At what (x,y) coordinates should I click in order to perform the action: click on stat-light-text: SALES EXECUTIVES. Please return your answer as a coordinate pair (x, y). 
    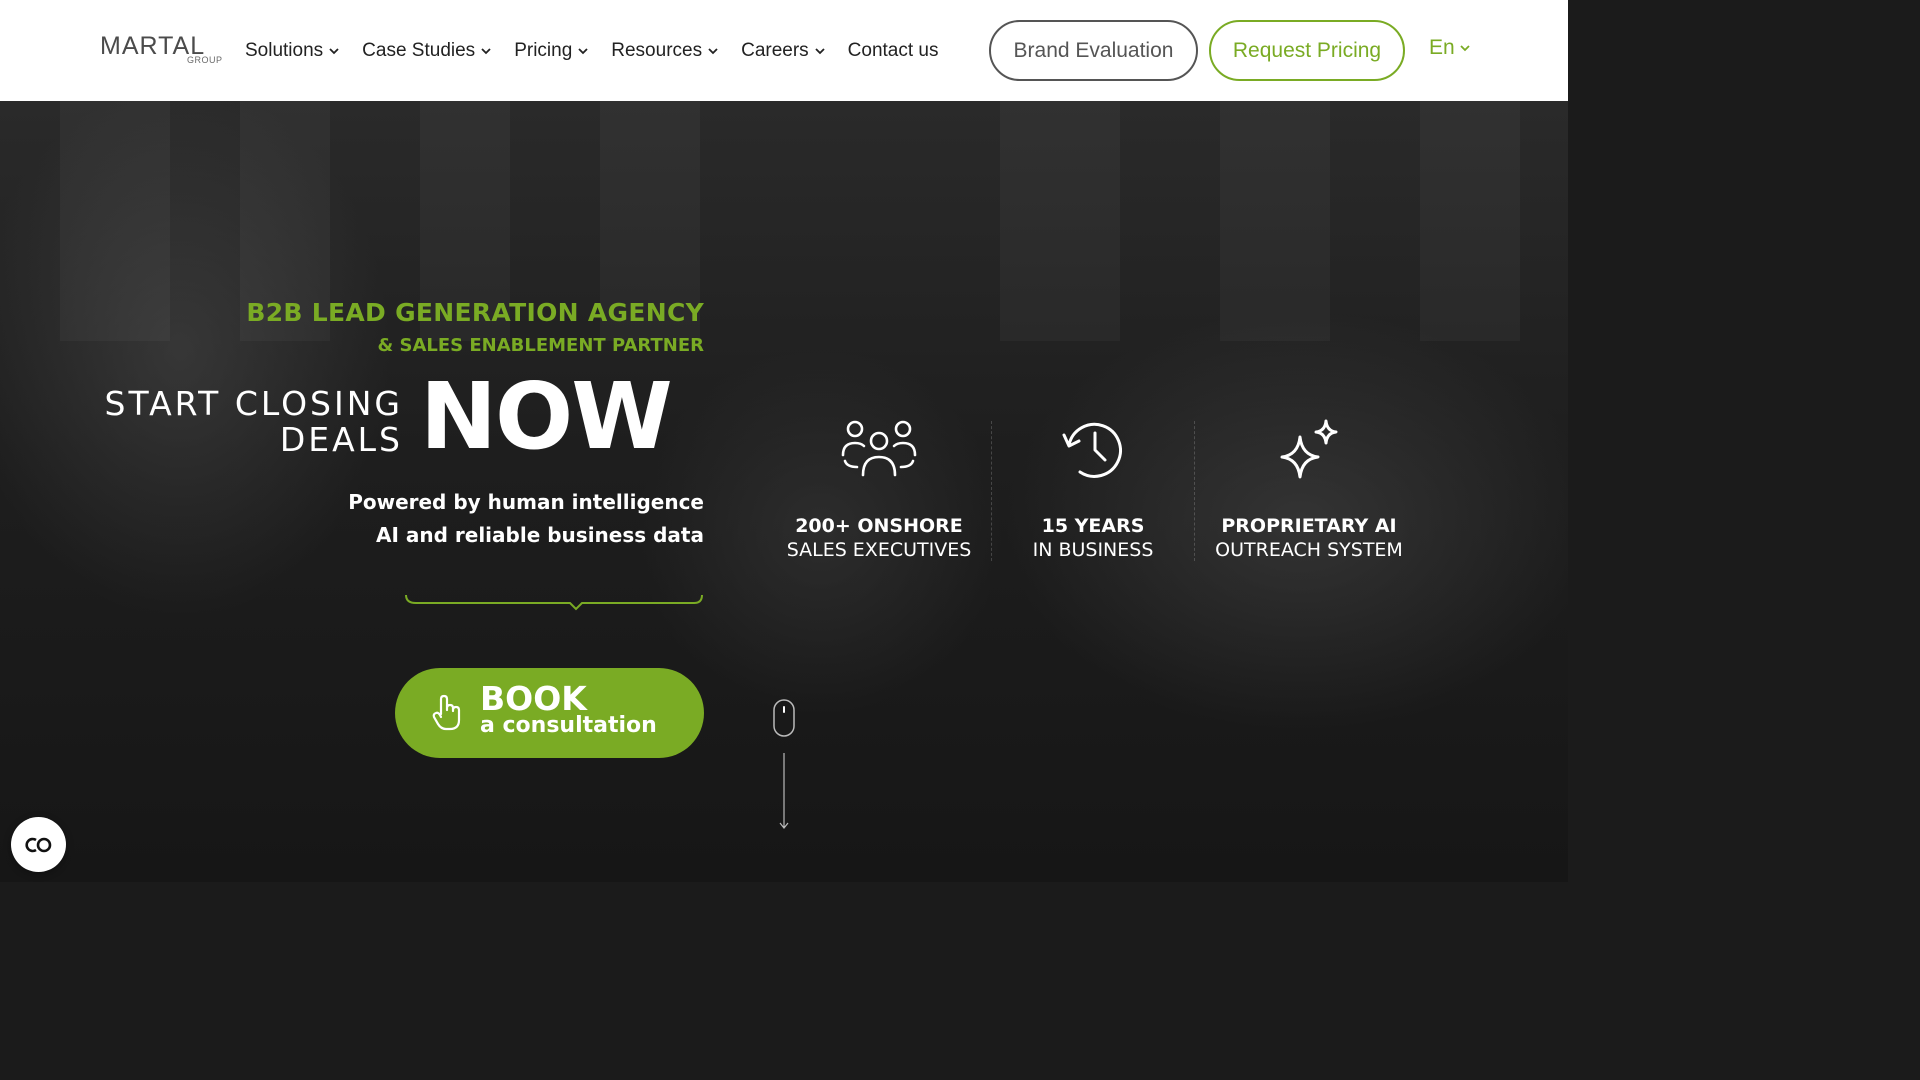
    Looking at the image, I should click on (879, 550).